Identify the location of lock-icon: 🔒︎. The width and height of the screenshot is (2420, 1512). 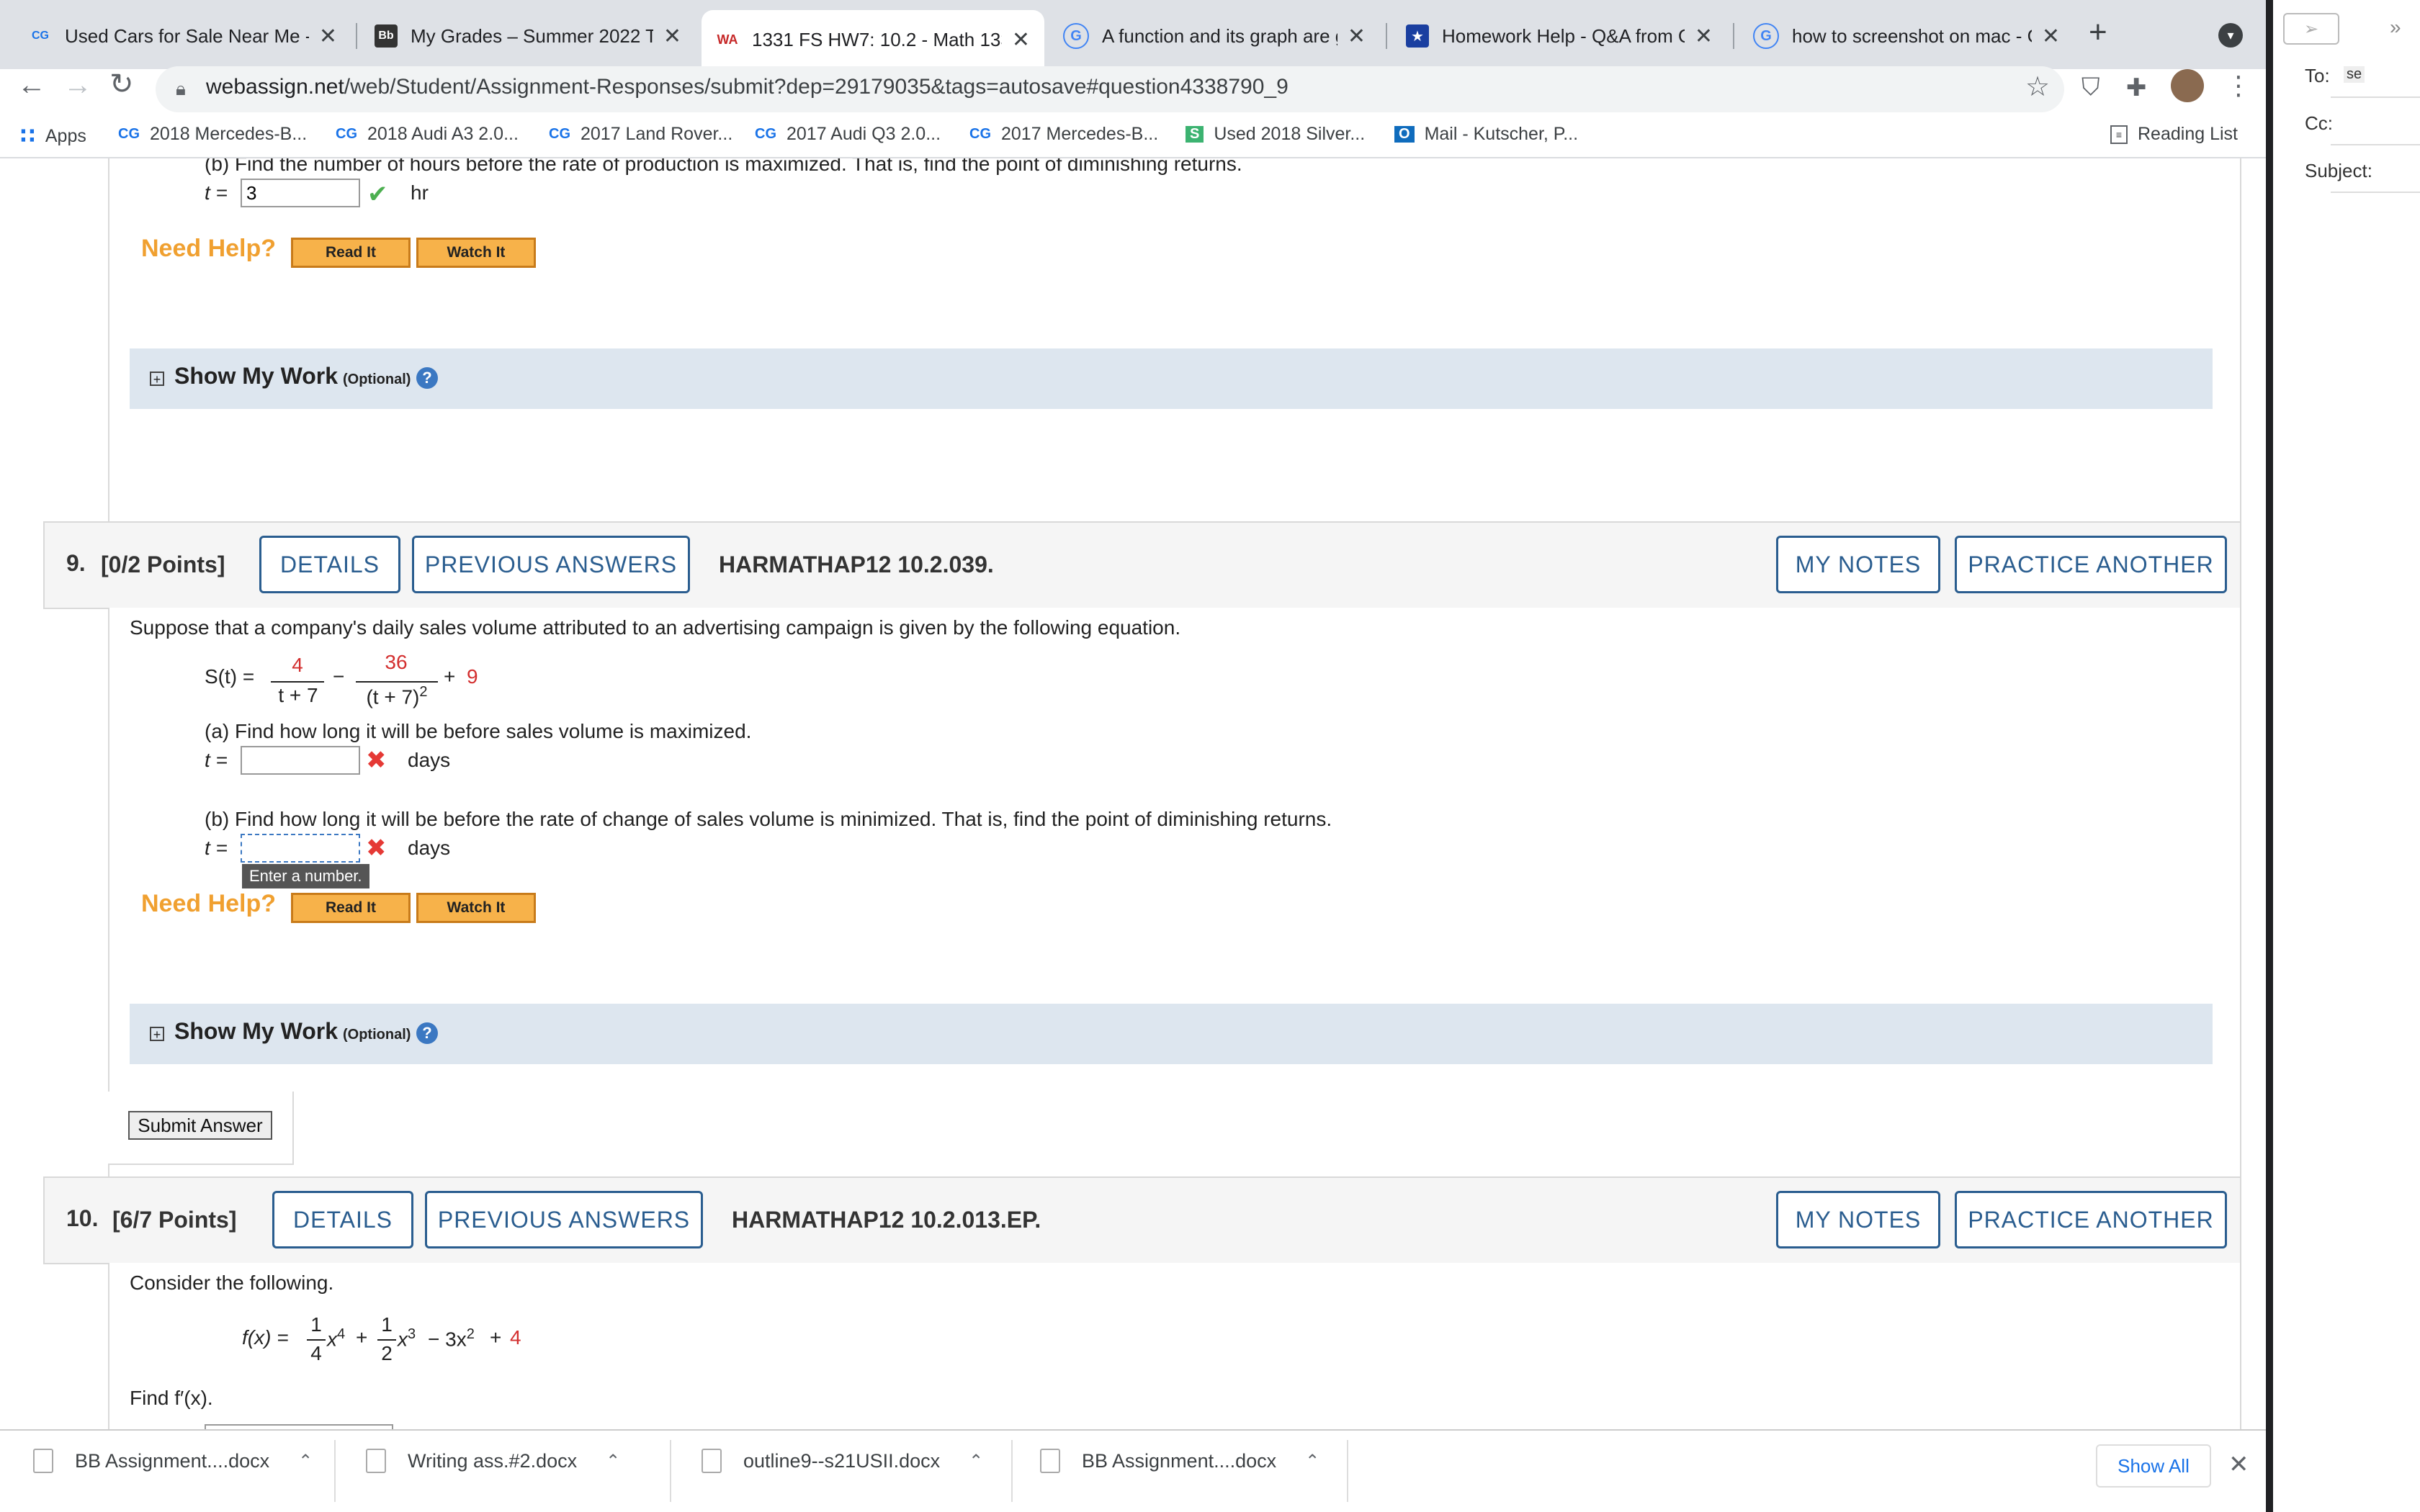
(181, 89).